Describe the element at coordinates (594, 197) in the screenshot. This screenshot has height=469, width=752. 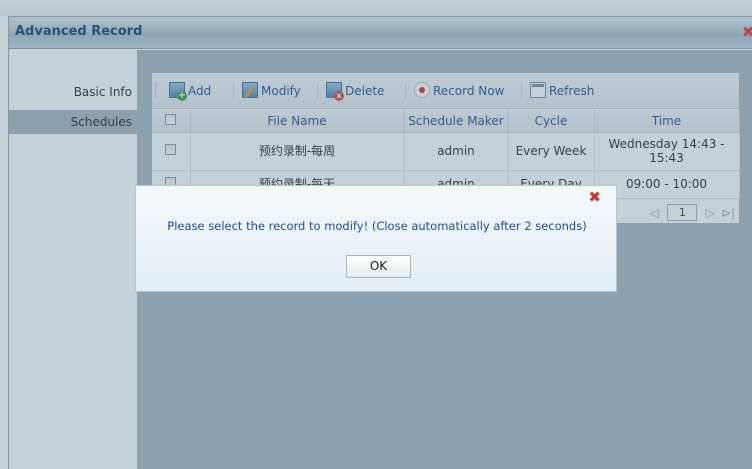
I see `dialog-close-icon: ✖` at that location.